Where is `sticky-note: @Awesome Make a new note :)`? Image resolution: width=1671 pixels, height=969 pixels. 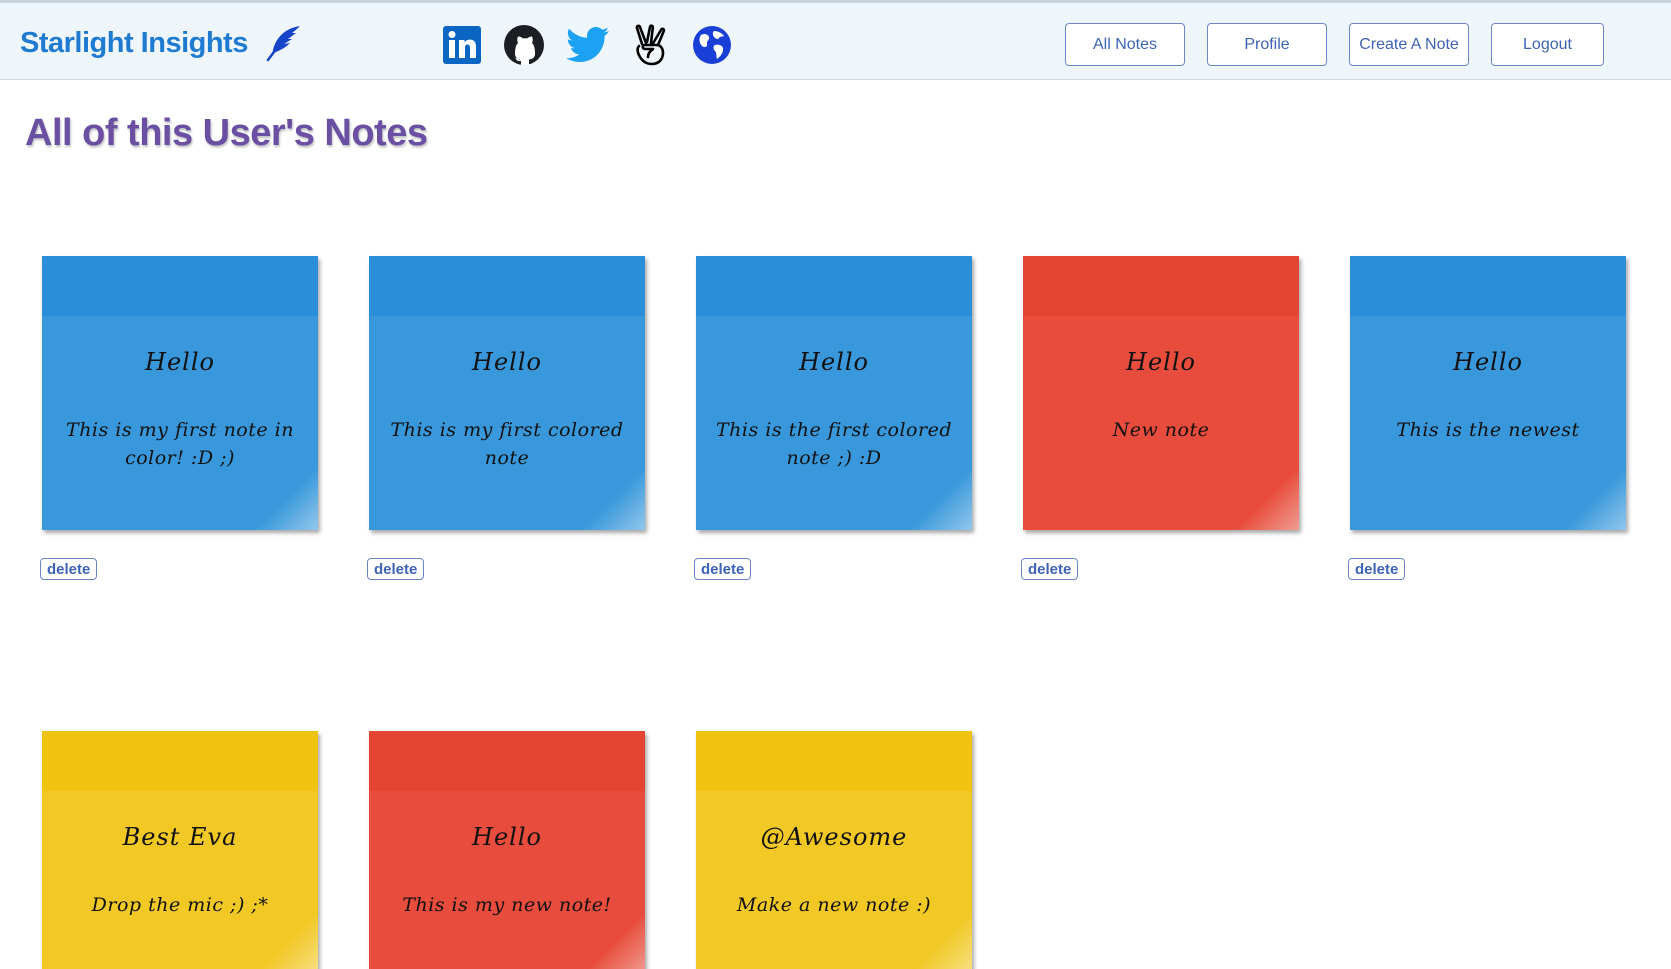 sticky-note: @Awesome Make a new note :) is located at coordinates (834, 850).